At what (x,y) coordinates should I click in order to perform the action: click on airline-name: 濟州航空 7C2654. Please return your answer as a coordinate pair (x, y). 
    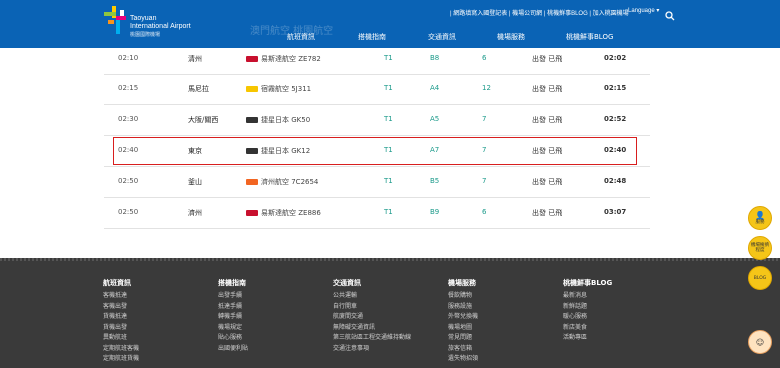
    Looking at the image, I should click on (290, 182).